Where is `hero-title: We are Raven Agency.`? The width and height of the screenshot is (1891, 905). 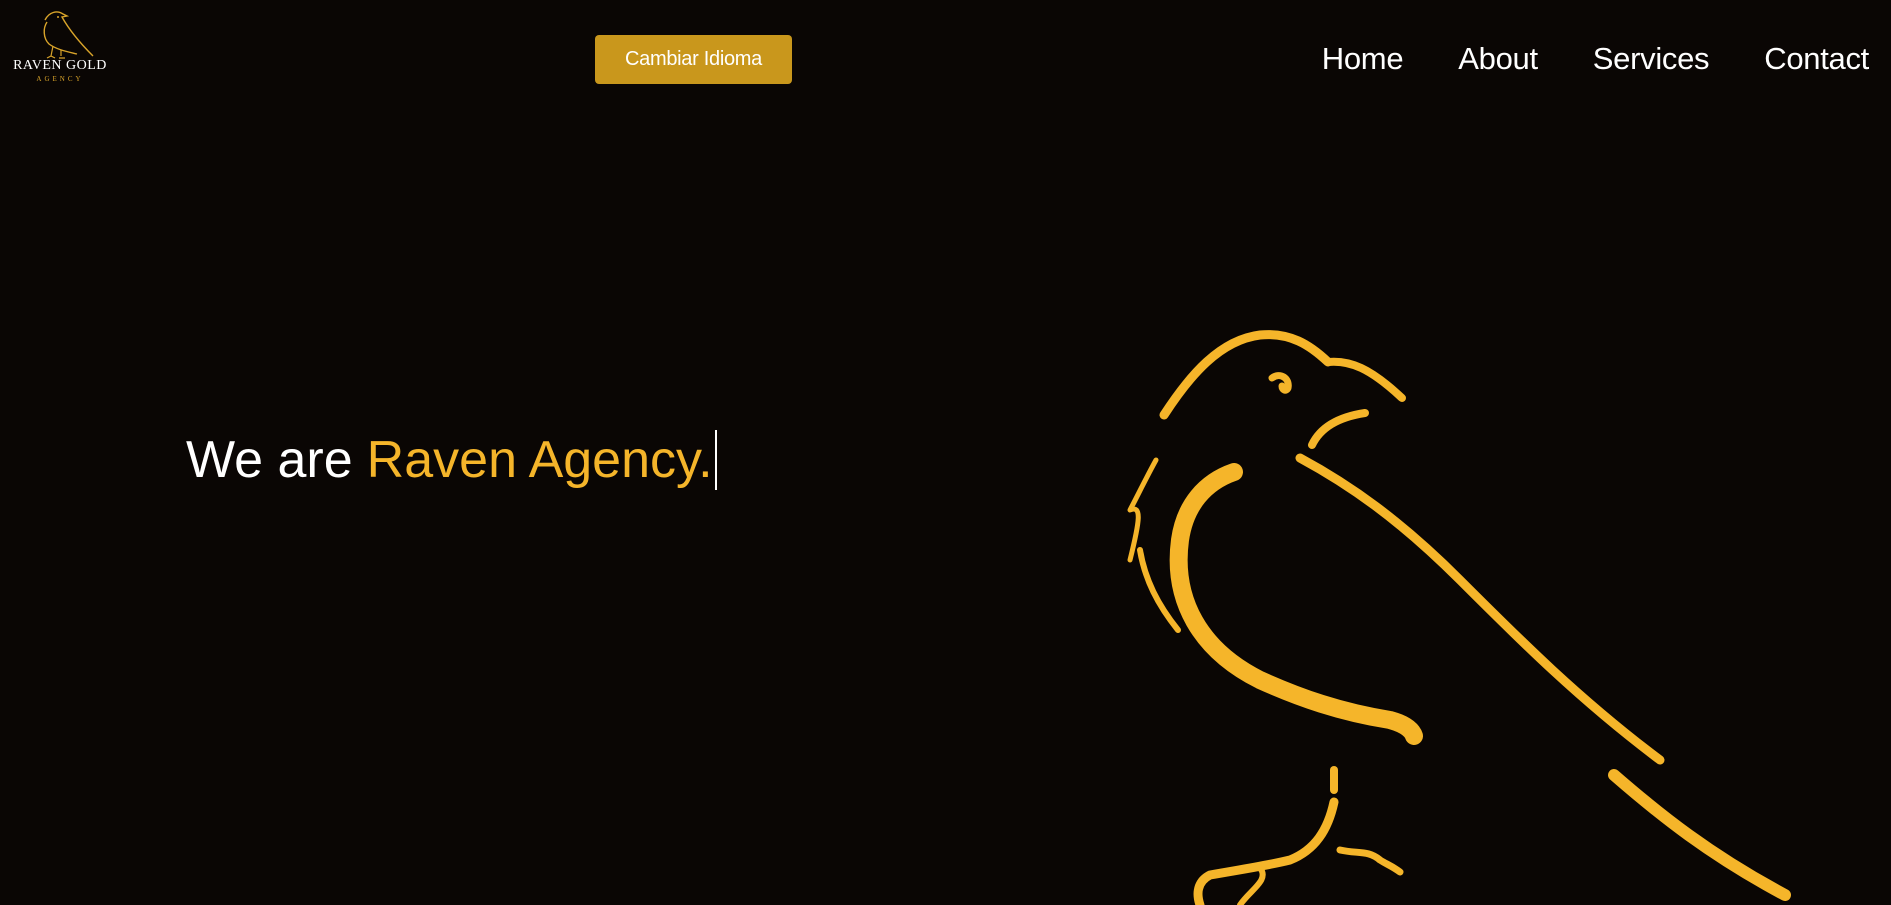
hero-title: We are Raven Agency. is located at coordinates (451, 460).